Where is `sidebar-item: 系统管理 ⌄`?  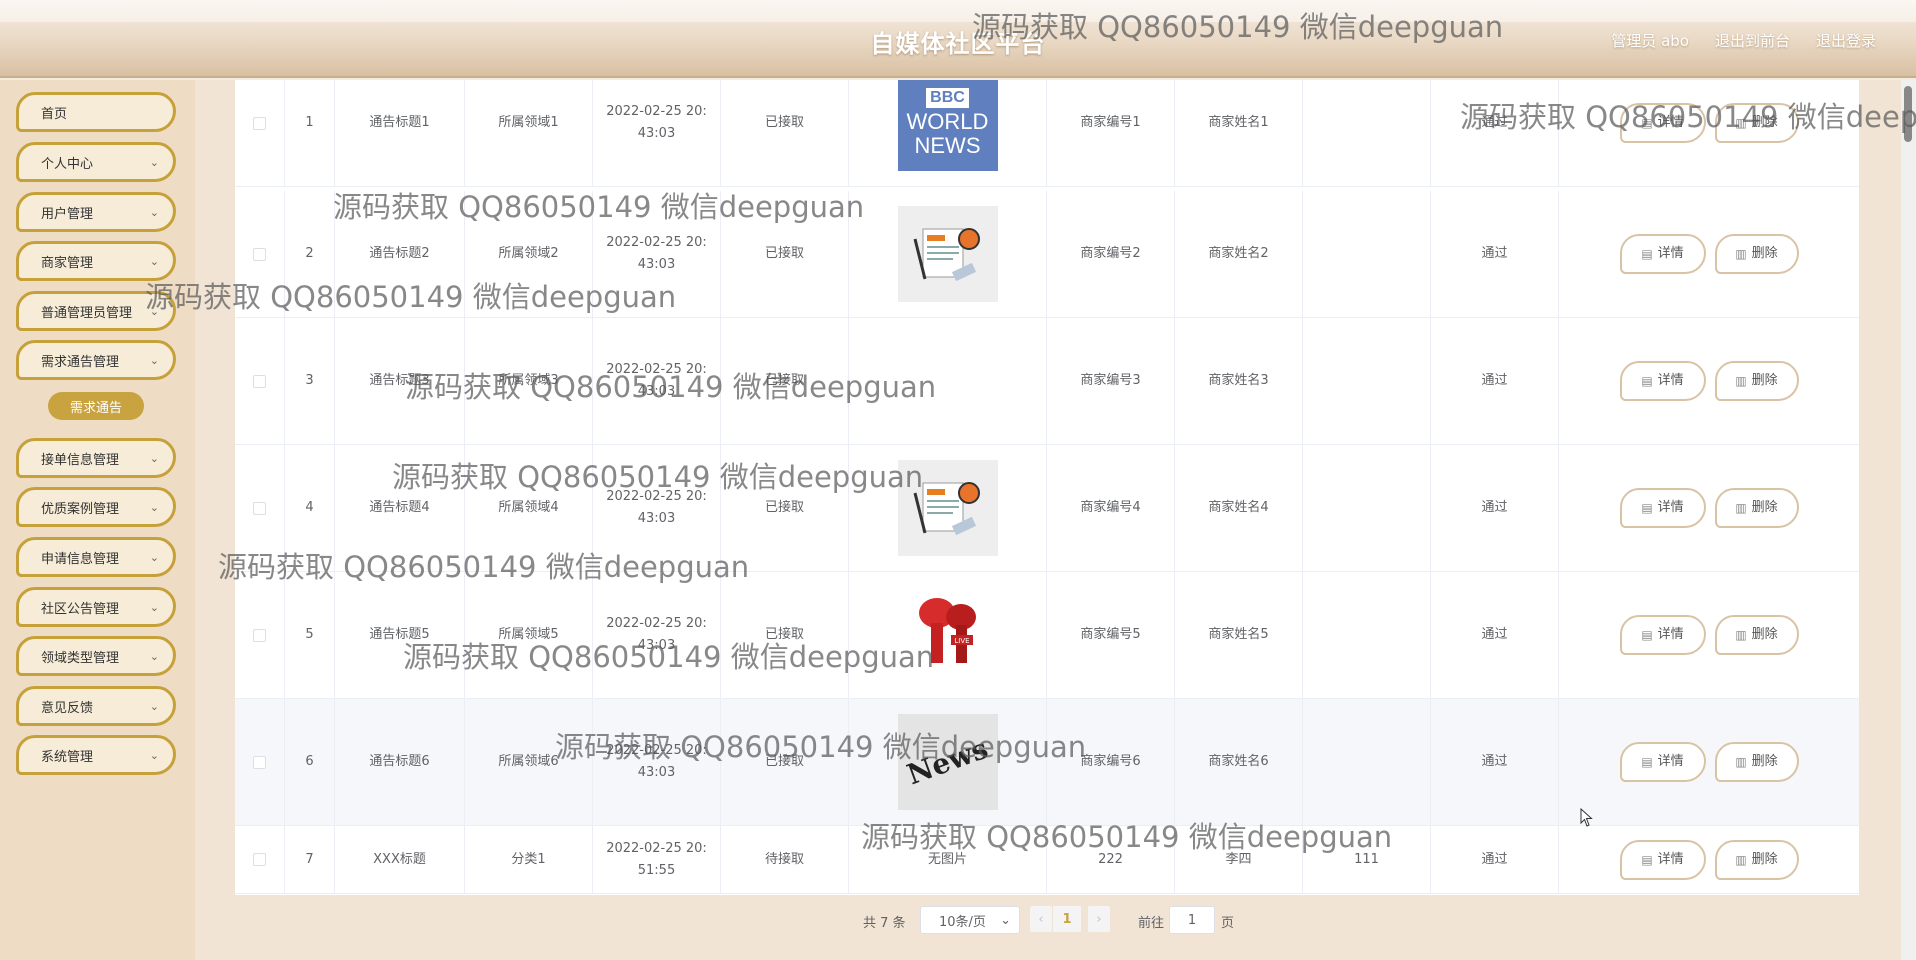
sidebar-item: 系统管理 ⌄ is located at coordinates (96, 755).